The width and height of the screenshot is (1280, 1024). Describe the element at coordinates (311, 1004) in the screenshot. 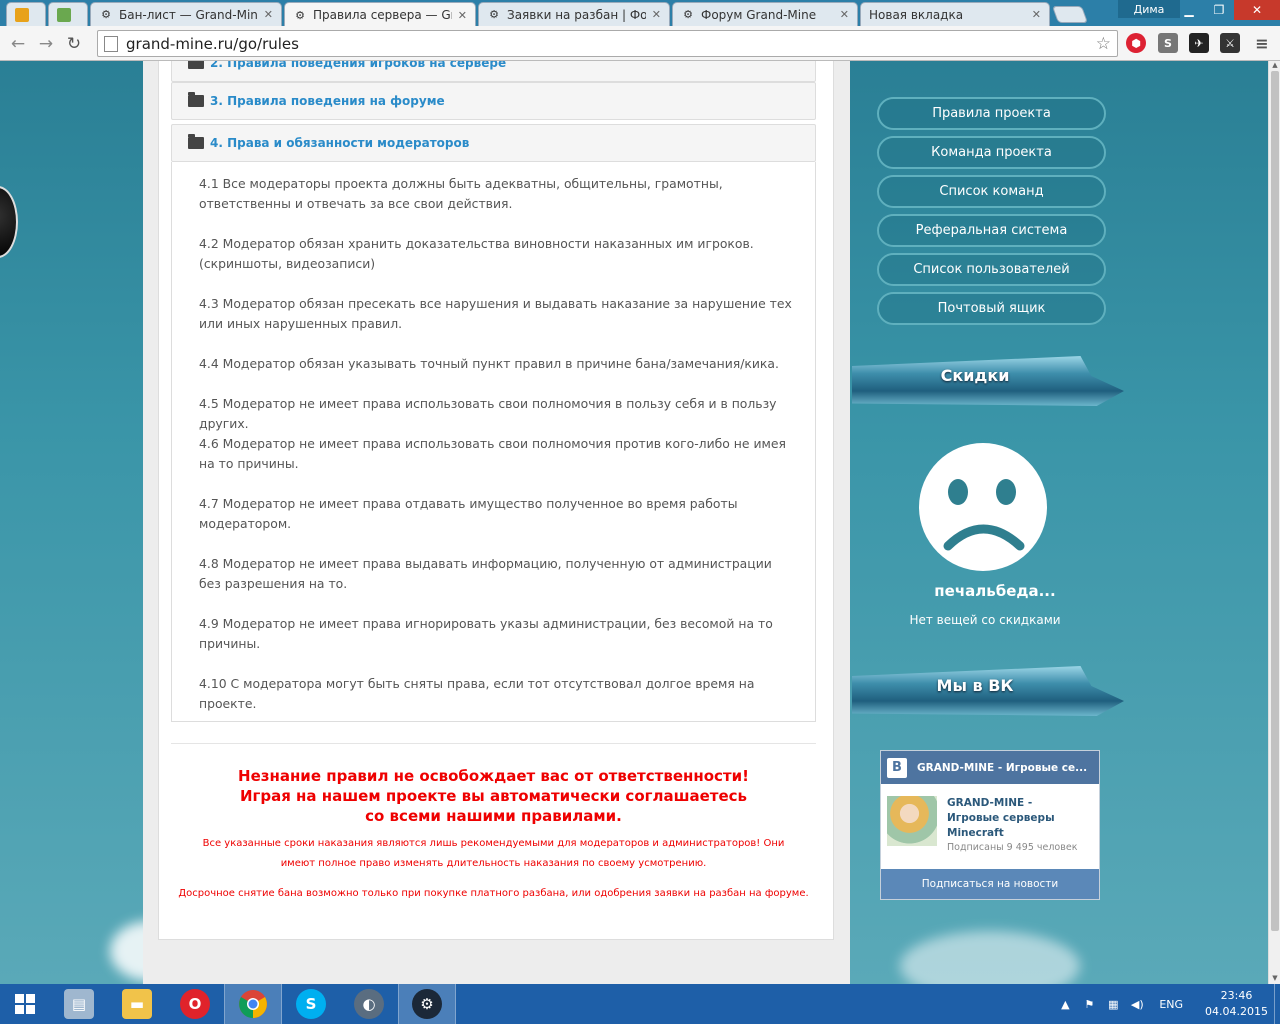

I see `taskbar-skype: S` at that location.